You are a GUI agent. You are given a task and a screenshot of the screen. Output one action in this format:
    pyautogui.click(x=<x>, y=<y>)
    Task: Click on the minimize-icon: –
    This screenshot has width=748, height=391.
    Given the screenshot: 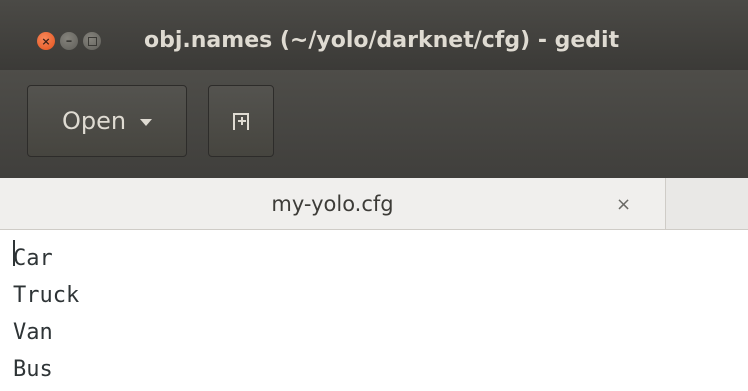 What is the action you would take?
    pyautogui.click(x=69, y=41)
    